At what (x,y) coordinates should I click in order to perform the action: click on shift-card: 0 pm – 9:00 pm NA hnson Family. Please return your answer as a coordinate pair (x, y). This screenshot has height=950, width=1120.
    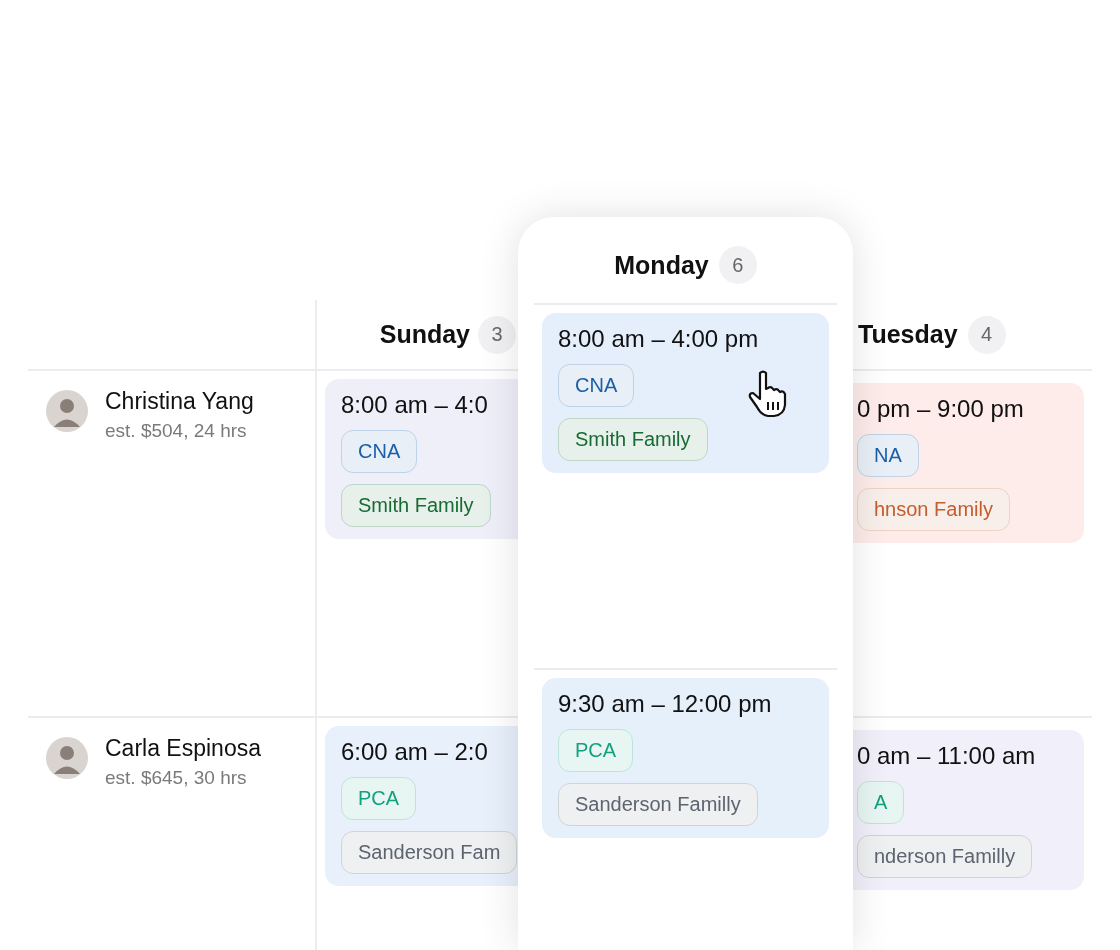
    Looking at the image, I should click on (968, 463).